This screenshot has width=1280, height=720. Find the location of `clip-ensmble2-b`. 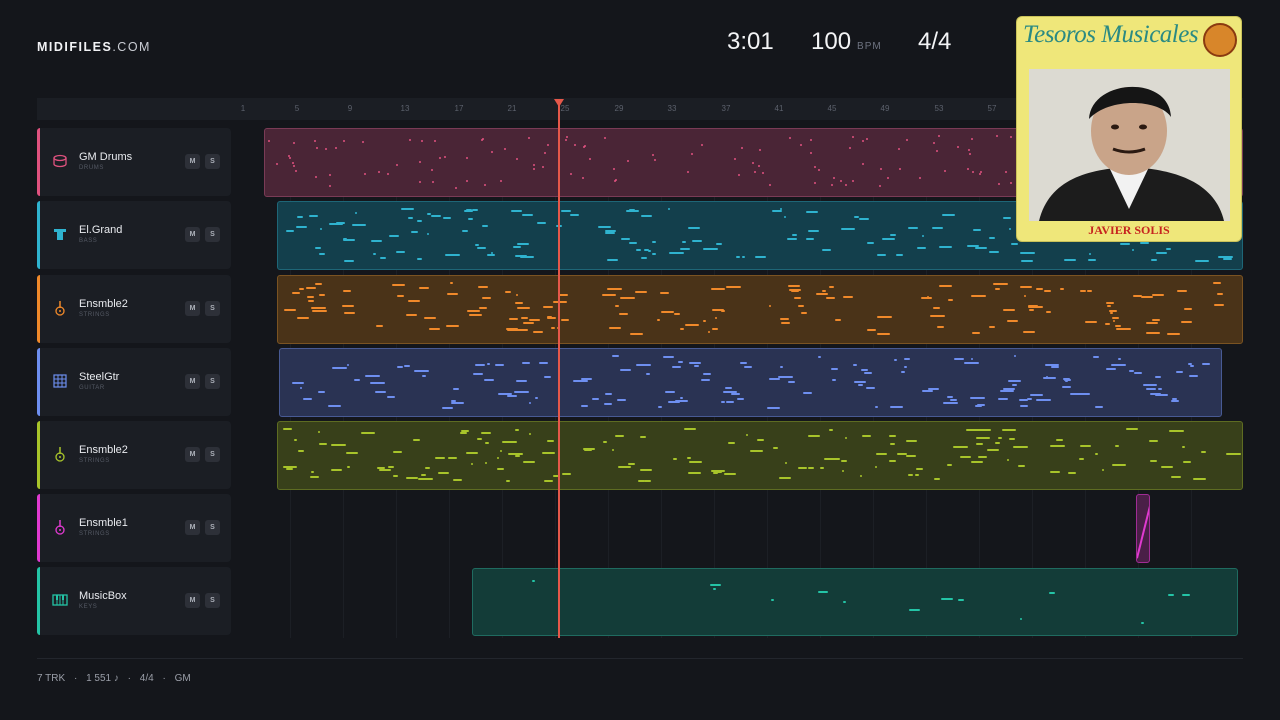

clip-ensmble2-b is located at coordinates (760, 455).